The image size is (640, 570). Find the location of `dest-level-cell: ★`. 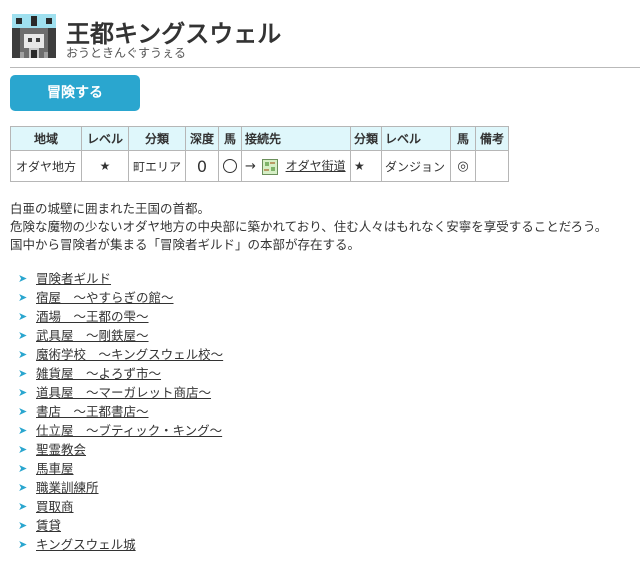

dest-level-cell: ★ is located at coordinates (366, 166).